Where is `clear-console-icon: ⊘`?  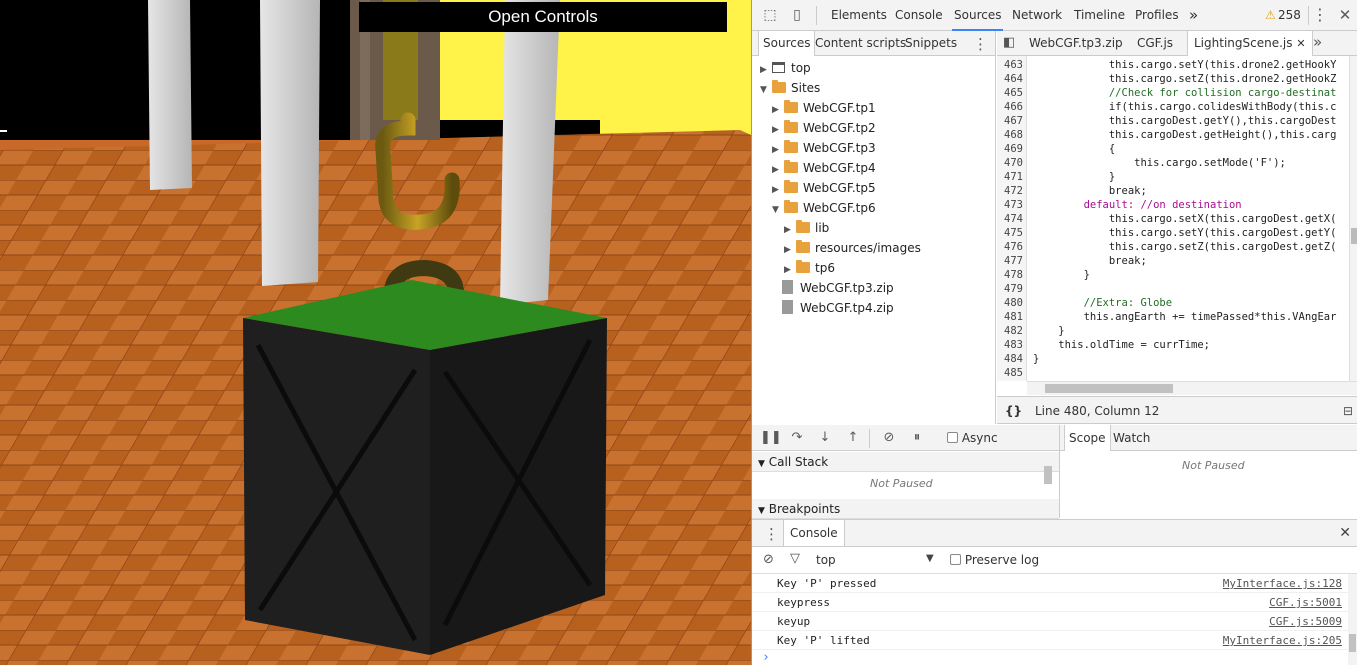
clear-console-icon: ⊘ is located at coordinates (768, 559).